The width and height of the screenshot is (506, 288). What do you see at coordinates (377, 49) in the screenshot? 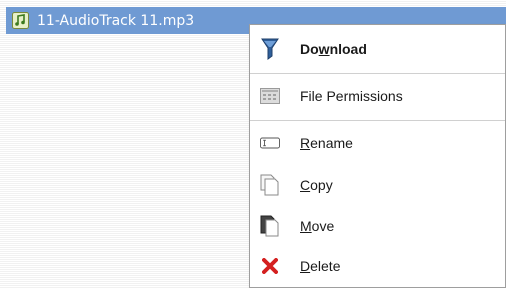
I see `menu-item-download: Download` at bounding box center [377, 49].